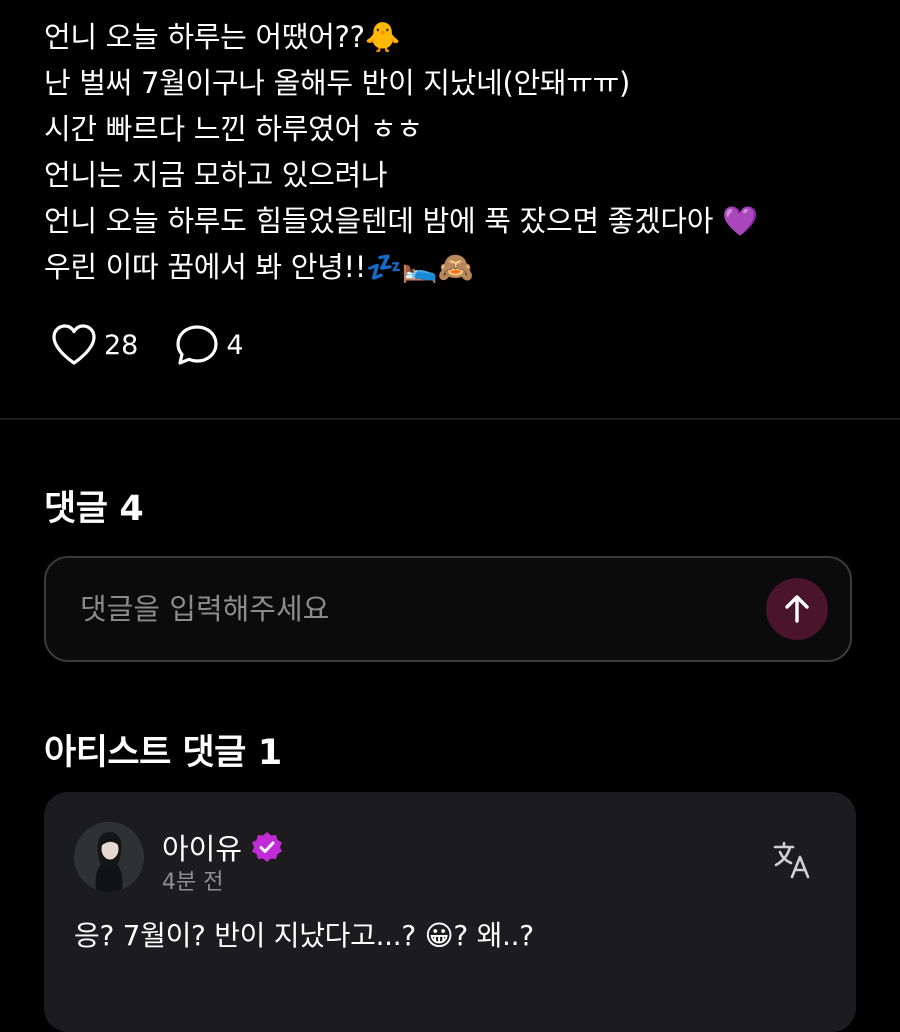  I want to click on avatar, so click(109, 857).